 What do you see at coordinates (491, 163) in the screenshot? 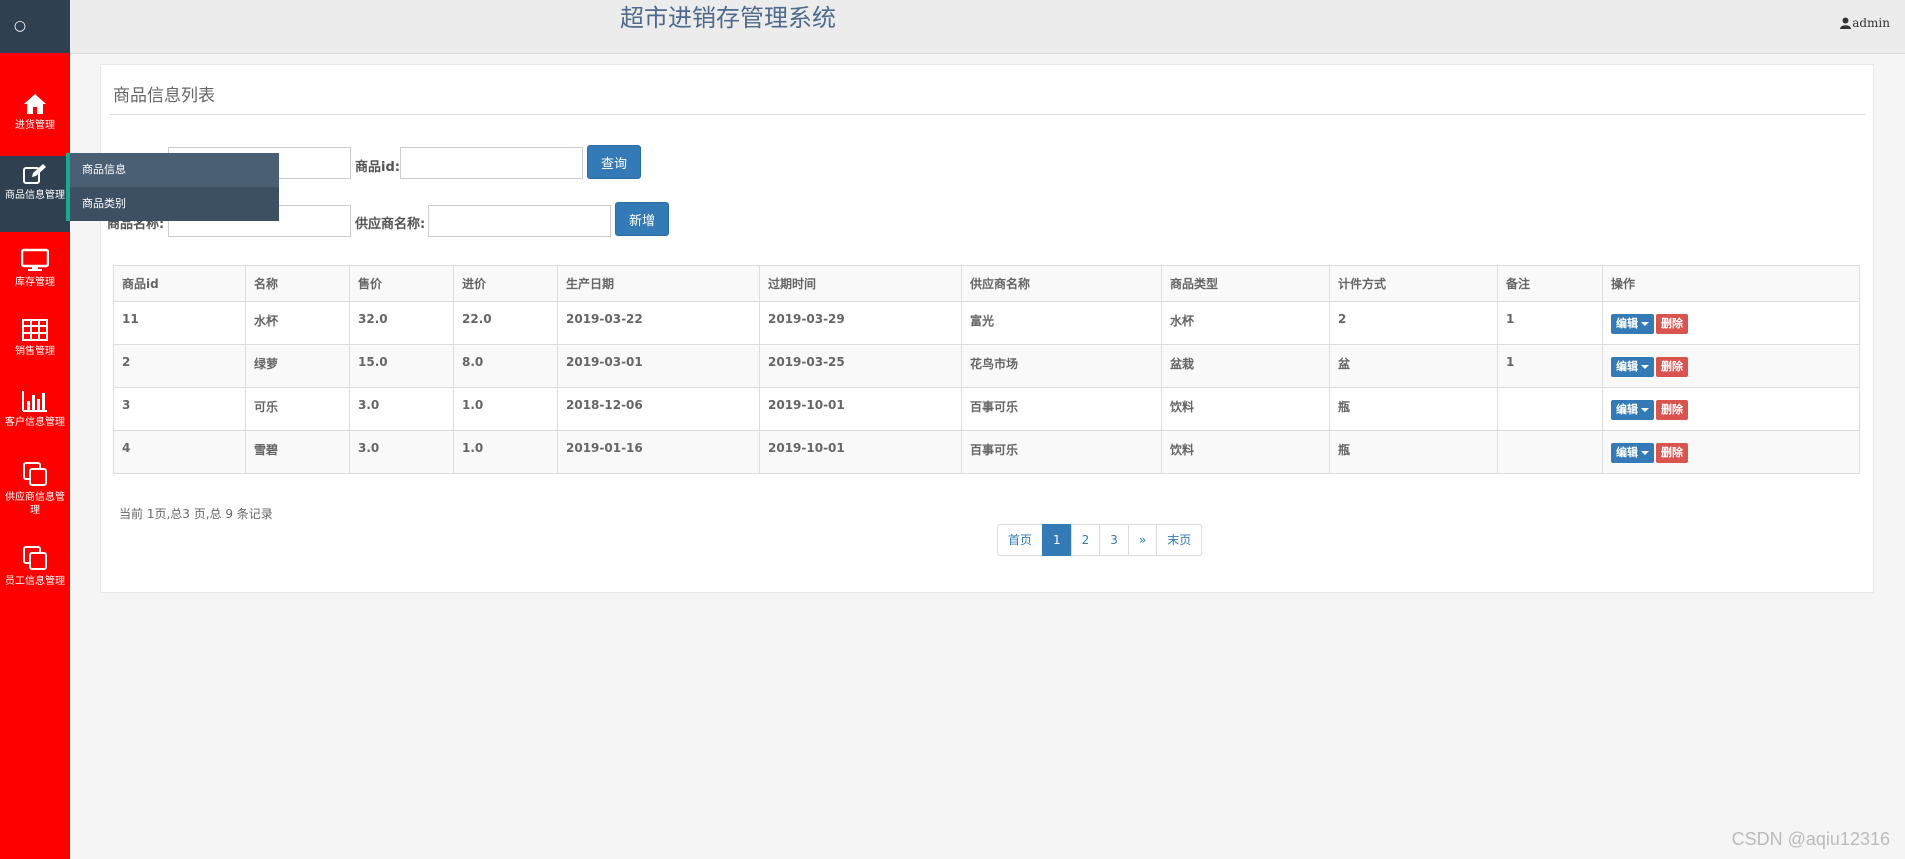
I see `goods-id-field` at bounding box center [491, 163].